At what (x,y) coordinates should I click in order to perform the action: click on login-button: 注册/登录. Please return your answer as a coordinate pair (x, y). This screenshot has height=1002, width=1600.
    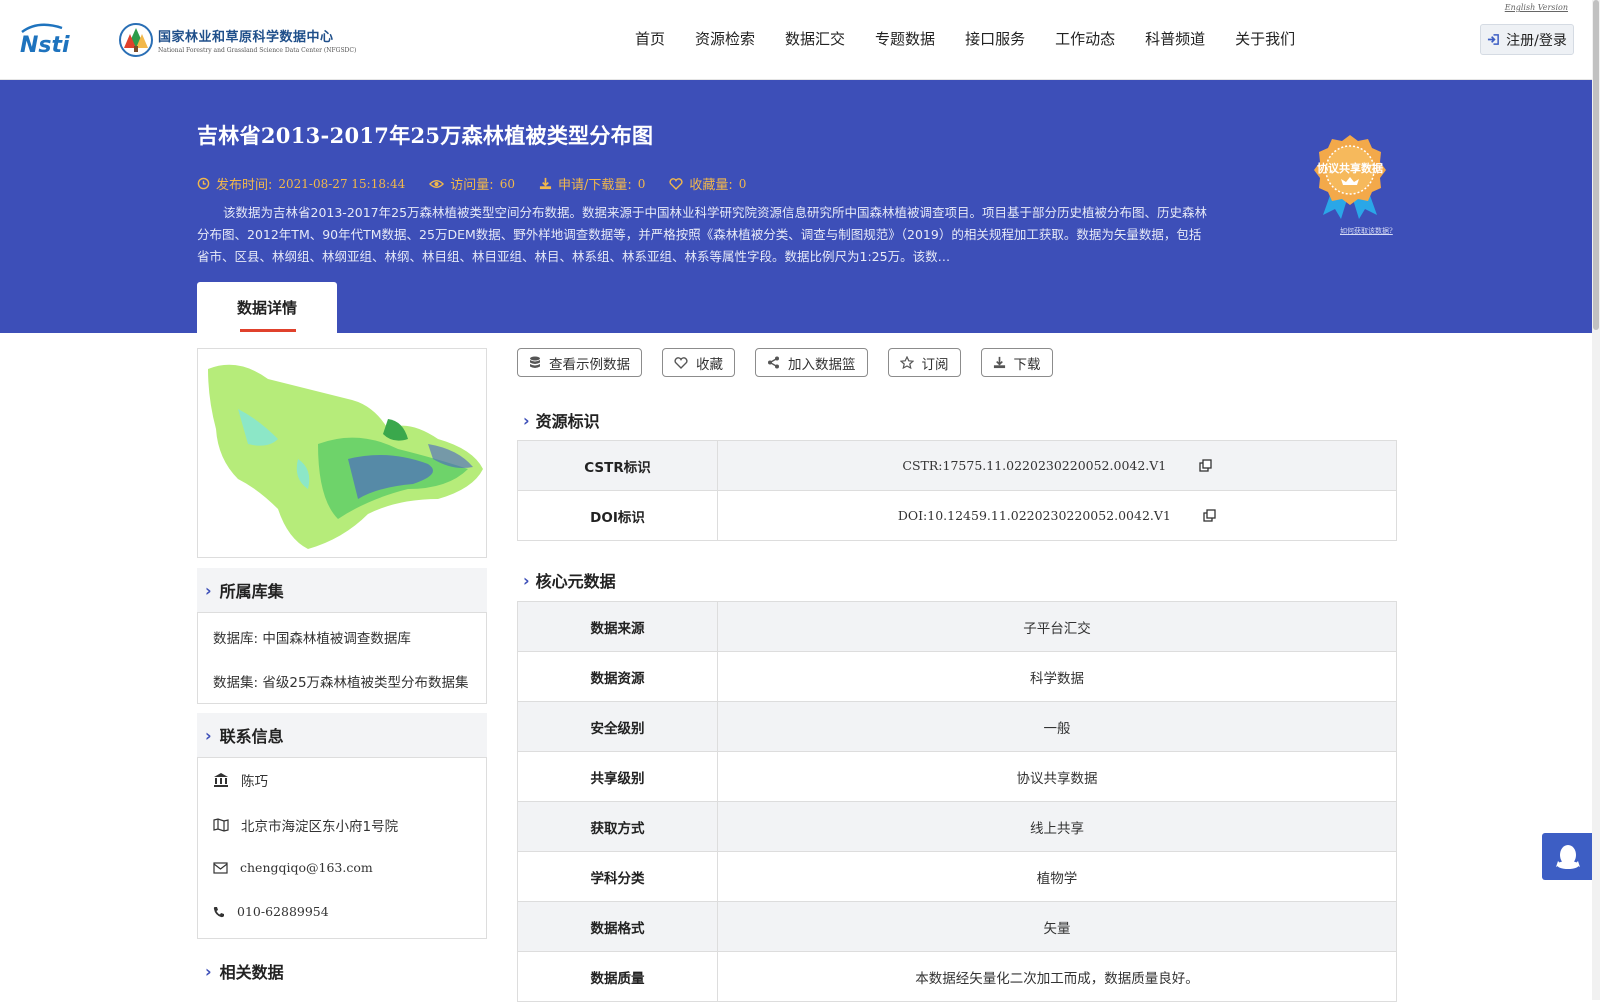
    Looking at the image, I should click on (1527, 39).